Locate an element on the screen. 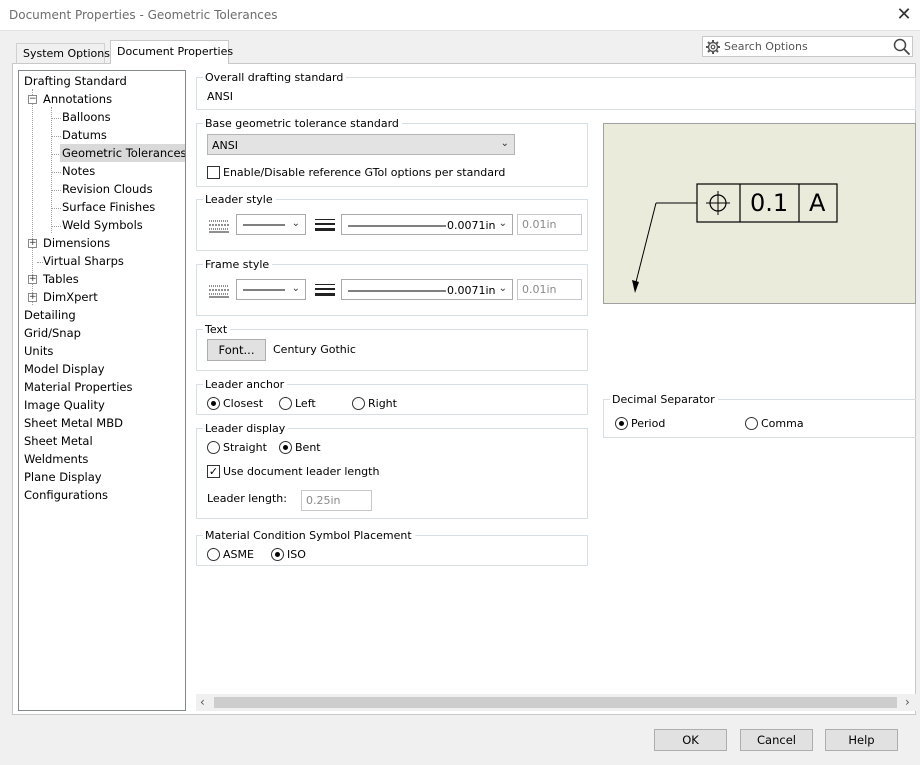  frame-style-title: Frame style is located at coordinates (238, 264).